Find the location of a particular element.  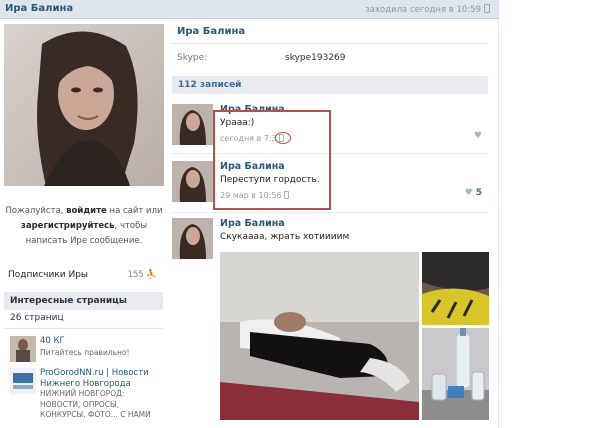

profile-photo is located at coordinates (84, 105).